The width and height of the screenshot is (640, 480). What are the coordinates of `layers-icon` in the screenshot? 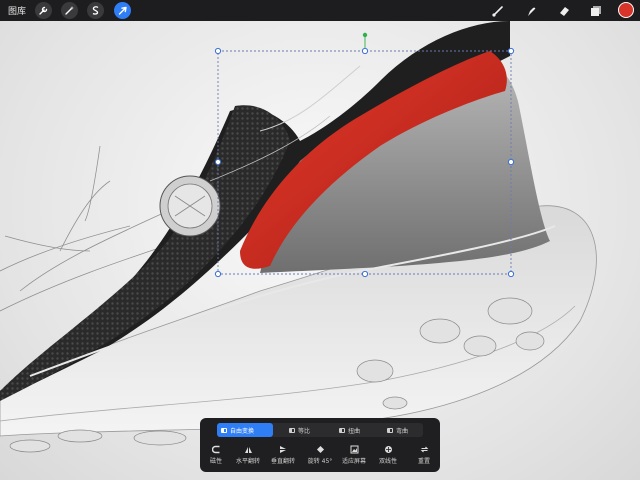 It's located at (596, 10).